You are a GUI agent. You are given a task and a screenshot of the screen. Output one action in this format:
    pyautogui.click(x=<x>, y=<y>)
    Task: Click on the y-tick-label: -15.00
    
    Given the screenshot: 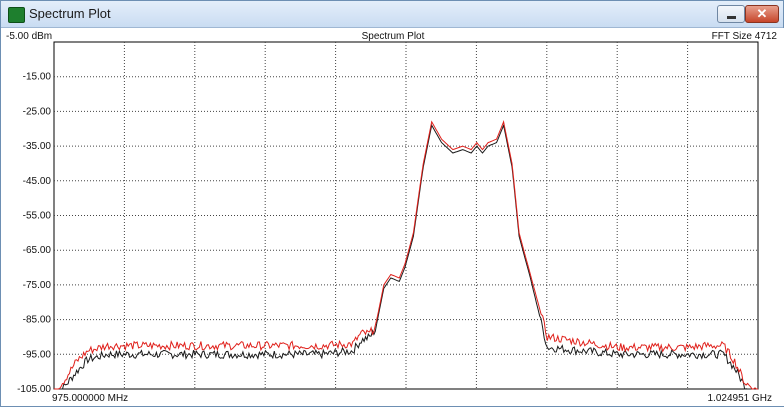 What is the action you would take?
    pyautogui.click(x=37, y=77)
    